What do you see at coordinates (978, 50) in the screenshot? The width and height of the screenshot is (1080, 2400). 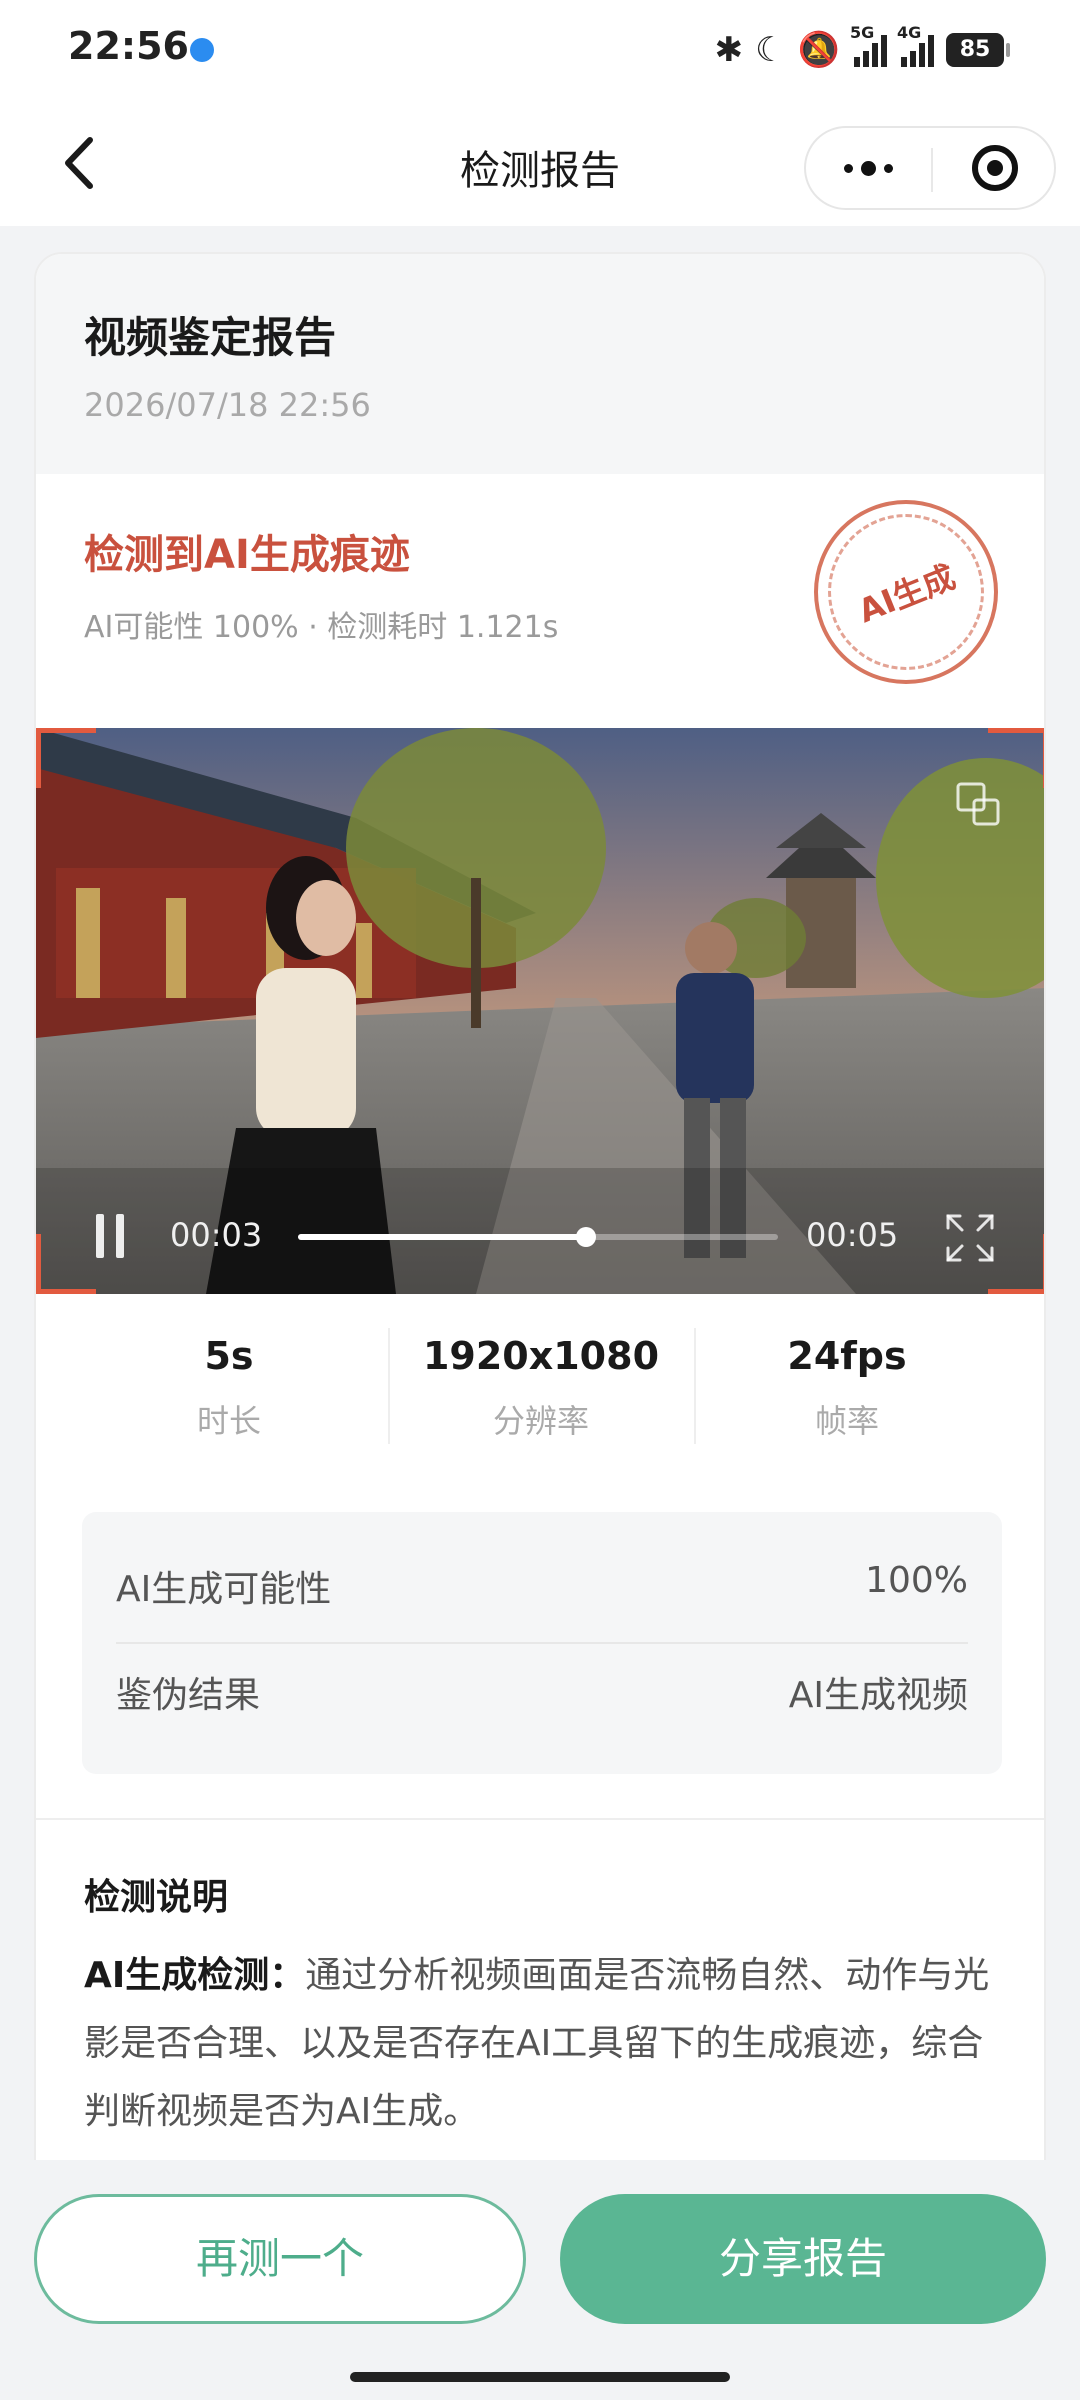 I see `battery-icon: 85` at bounding box center [978, 50].